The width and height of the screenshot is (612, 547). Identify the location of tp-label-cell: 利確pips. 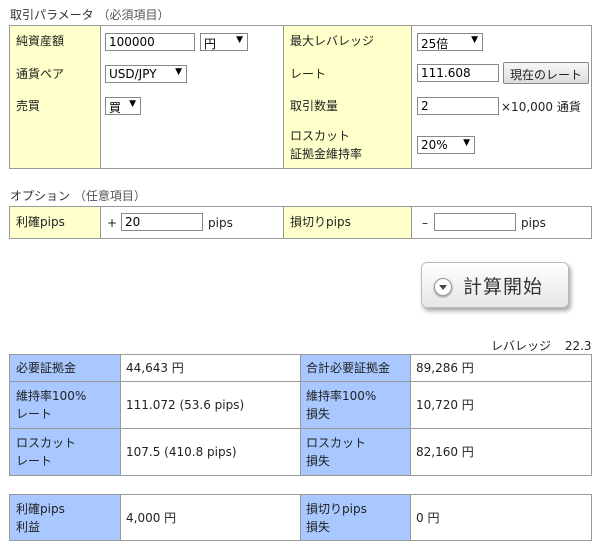
(55, 222).